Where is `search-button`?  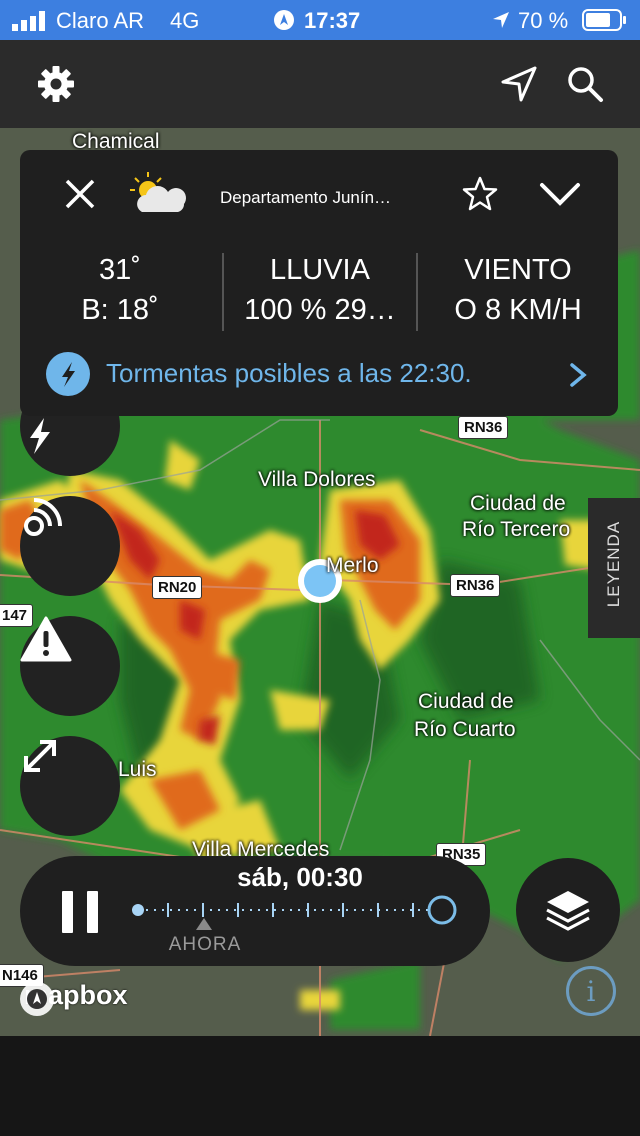 search-button is located at coordinates (585, 84).